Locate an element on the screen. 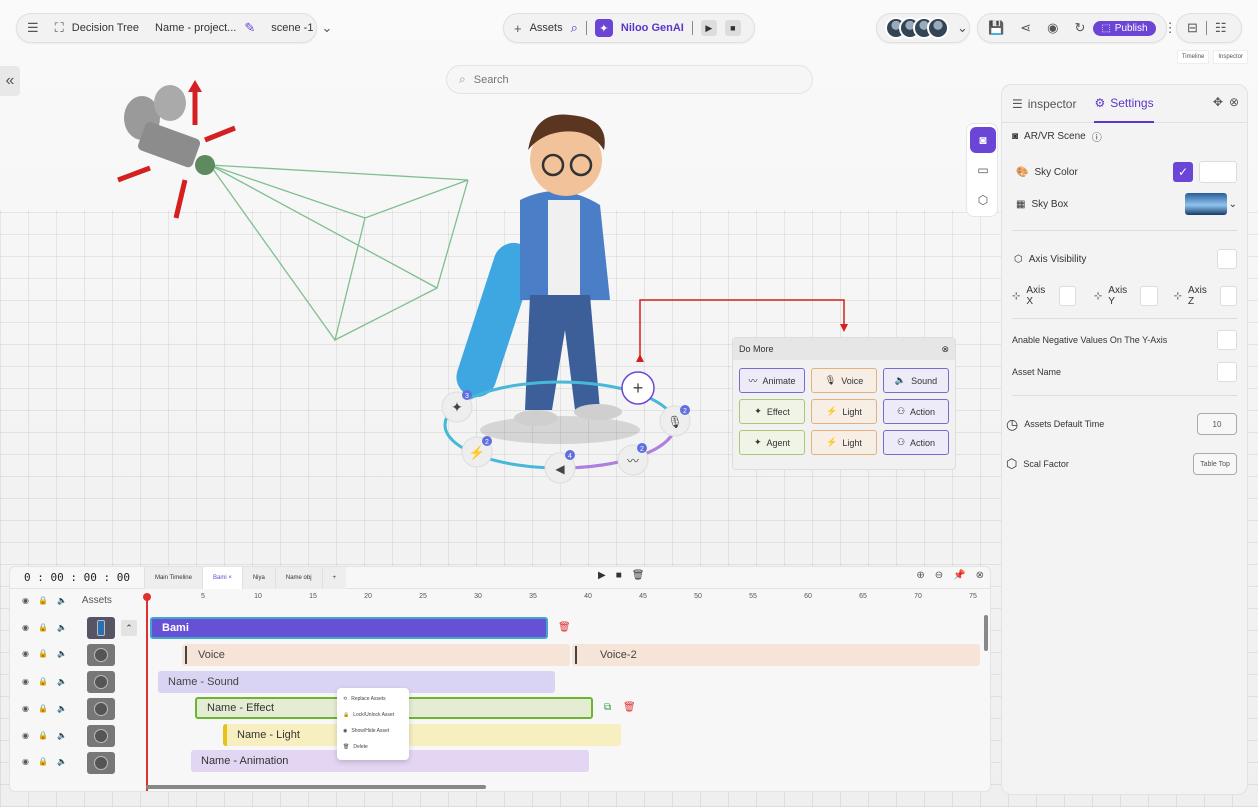  stop-button: ■ is located at coordinates (732, 28).